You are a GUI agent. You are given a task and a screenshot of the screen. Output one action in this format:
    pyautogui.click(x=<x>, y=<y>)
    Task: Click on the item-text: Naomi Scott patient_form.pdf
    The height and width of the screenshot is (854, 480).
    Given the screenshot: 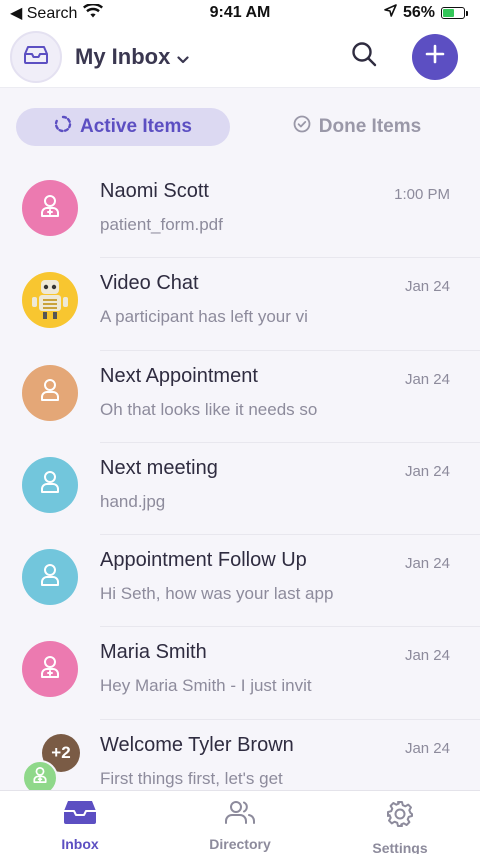 What is the action you would take?
    pyautogui.click(x=240, y=207)
    